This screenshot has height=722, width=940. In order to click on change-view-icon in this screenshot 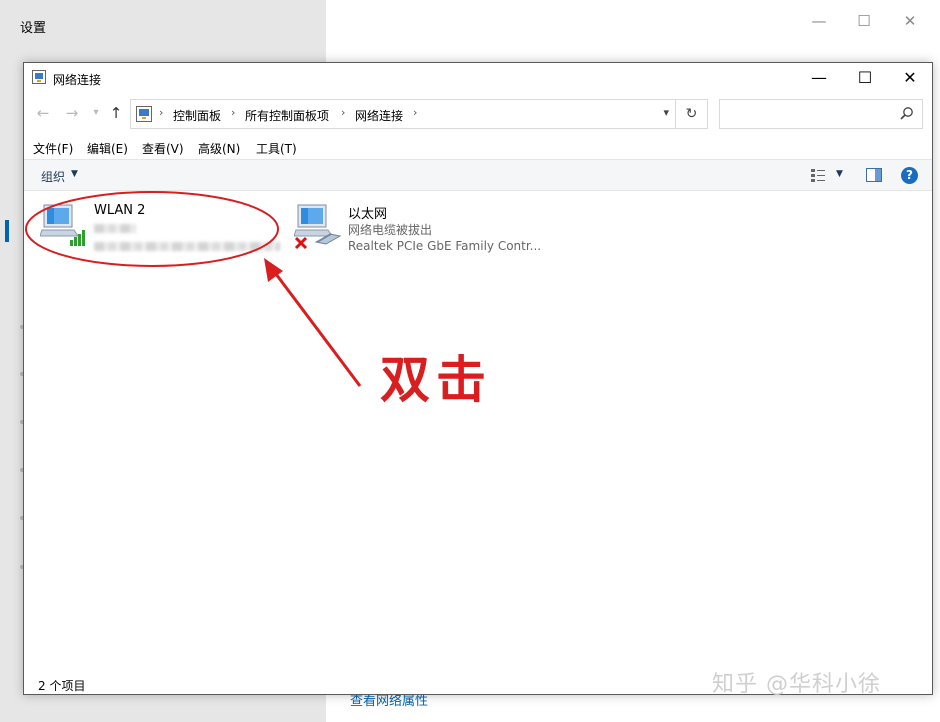, I will do `click(818, 175)`.